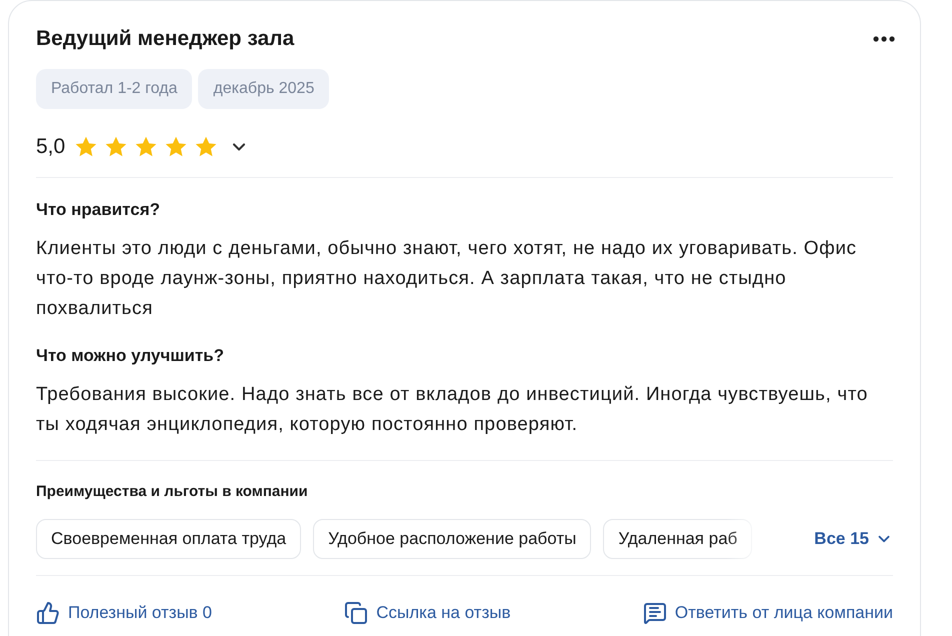 The width and height of the screenshot is (952, 636). What do you see at coordinates (264, 89) in the screenshot?
I see `tag: декабрь 2025` at bounding box center [264, 89].